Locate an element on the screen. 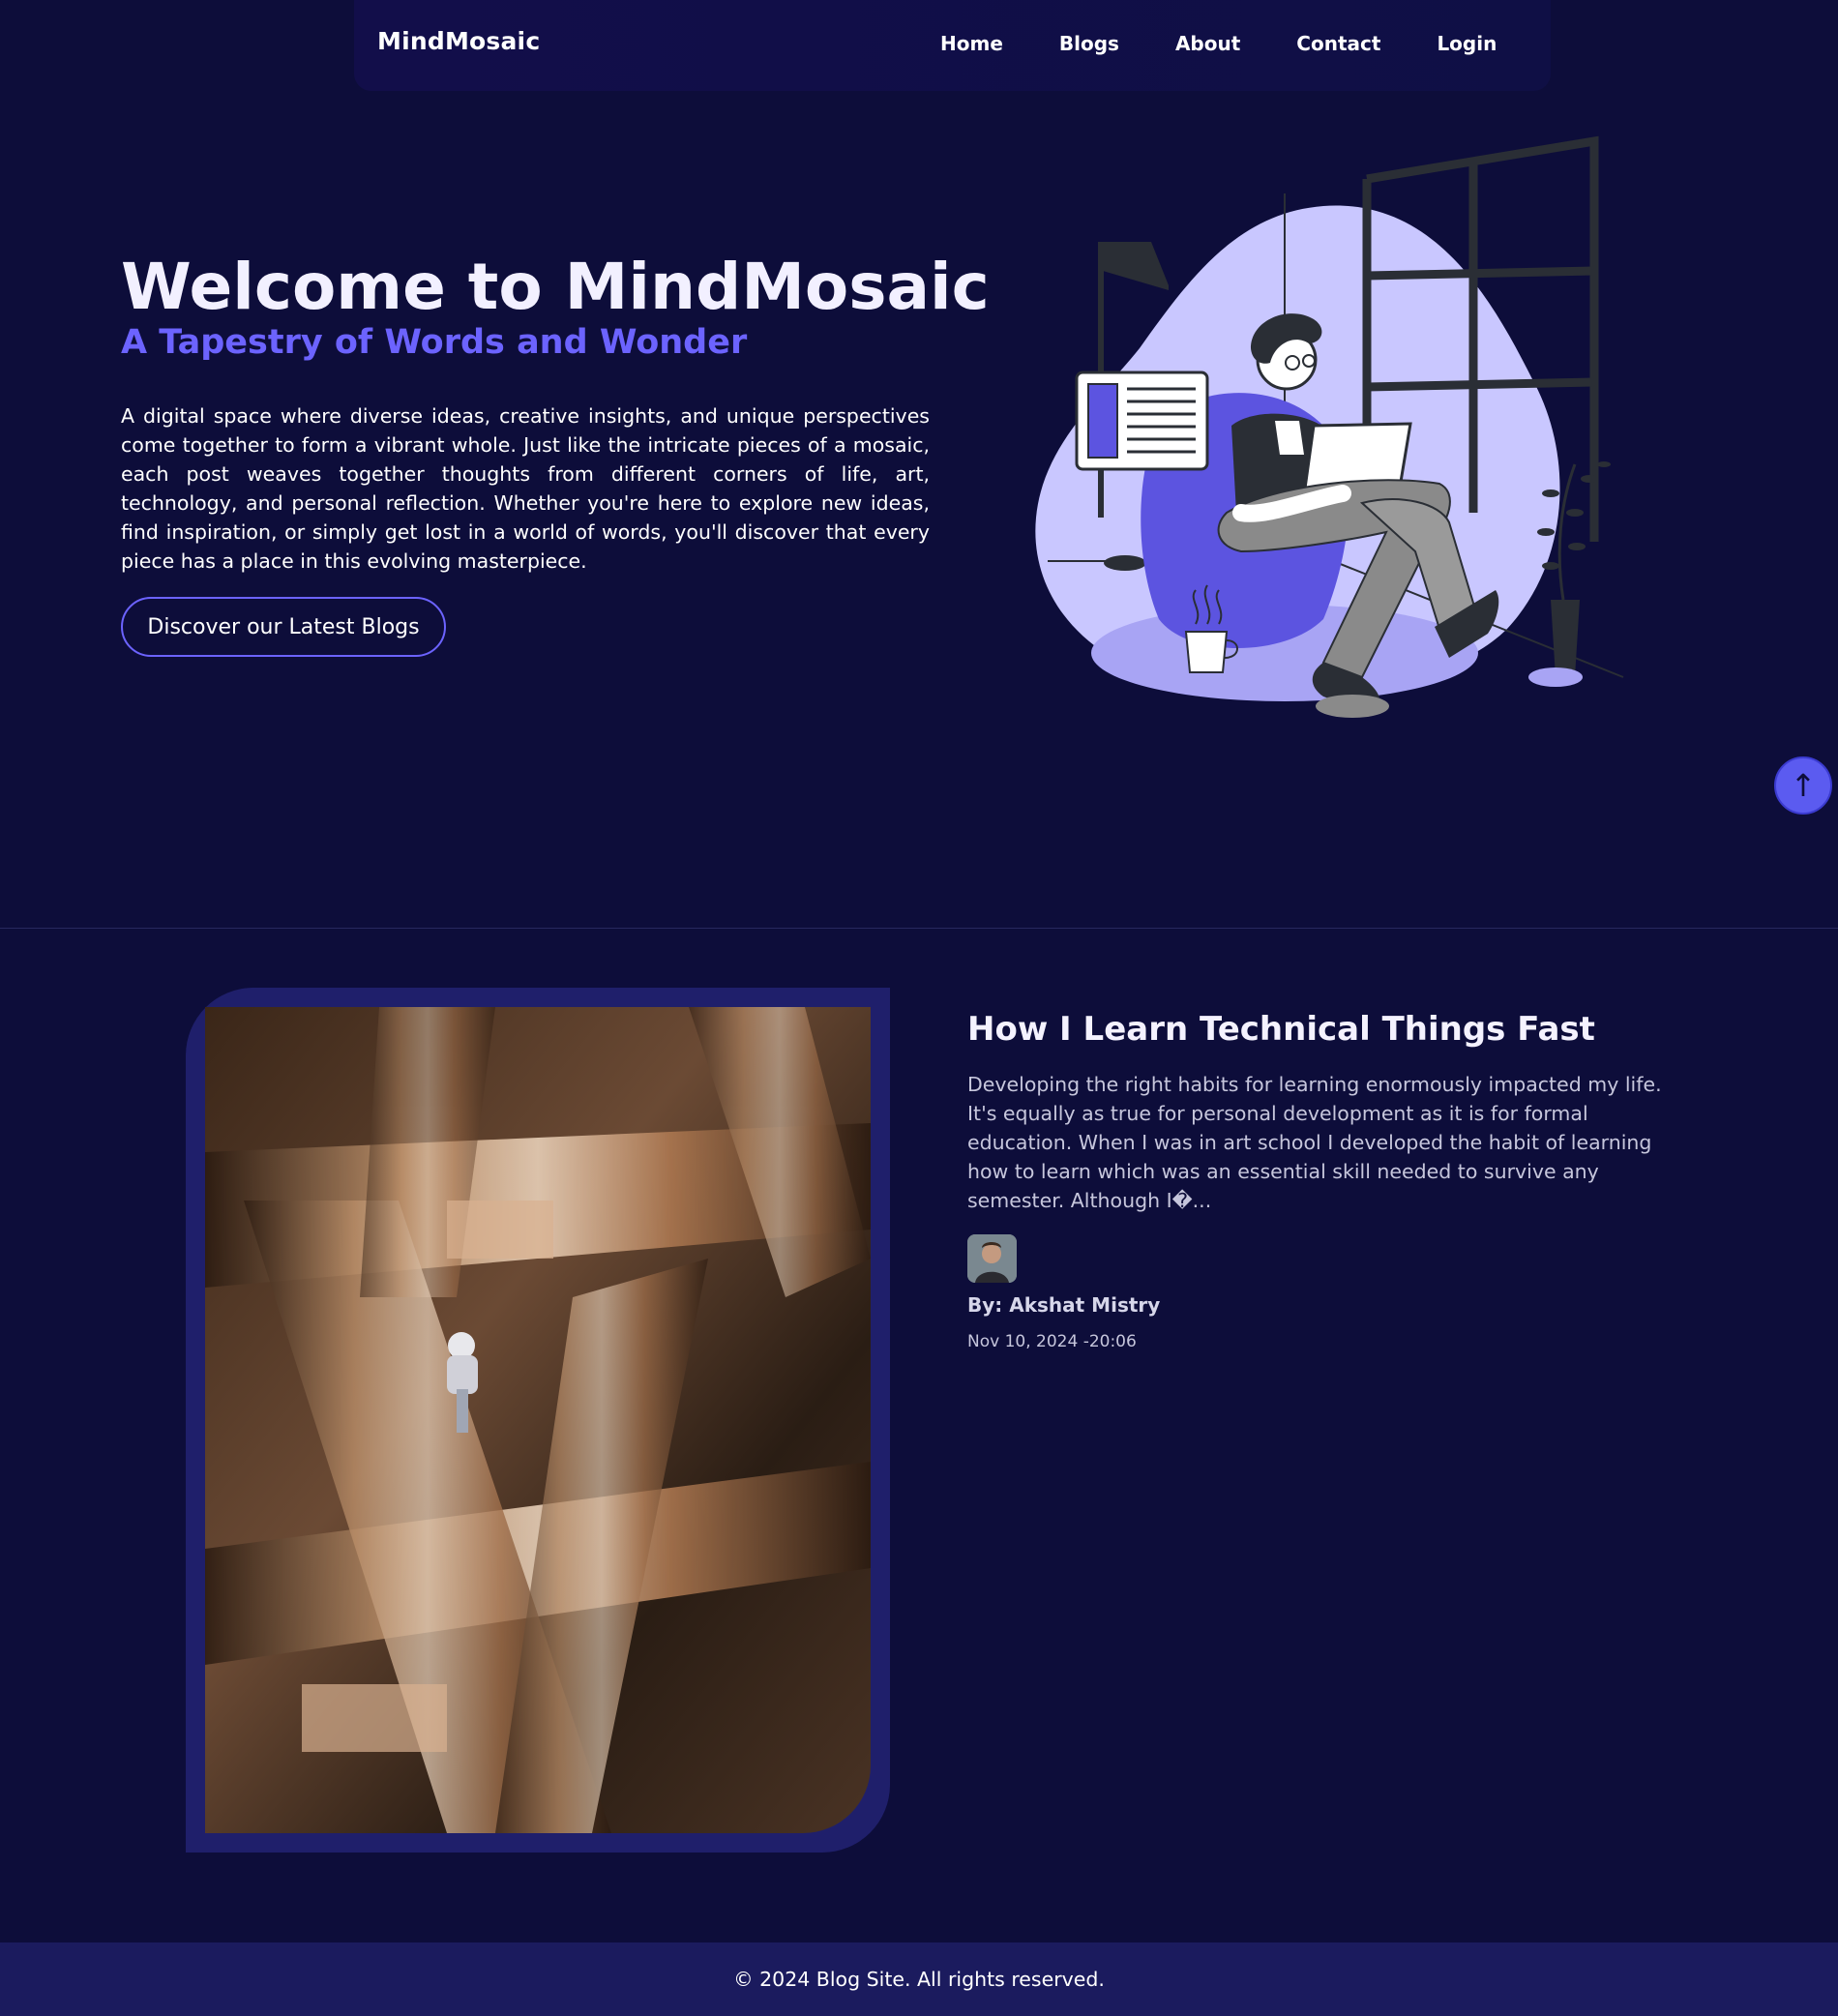 The height and width of the screenshot is (2016, 1838). footer-copyright: © 2024 Blog Site. All rights reserved. is located at coordinates (919, 1980).